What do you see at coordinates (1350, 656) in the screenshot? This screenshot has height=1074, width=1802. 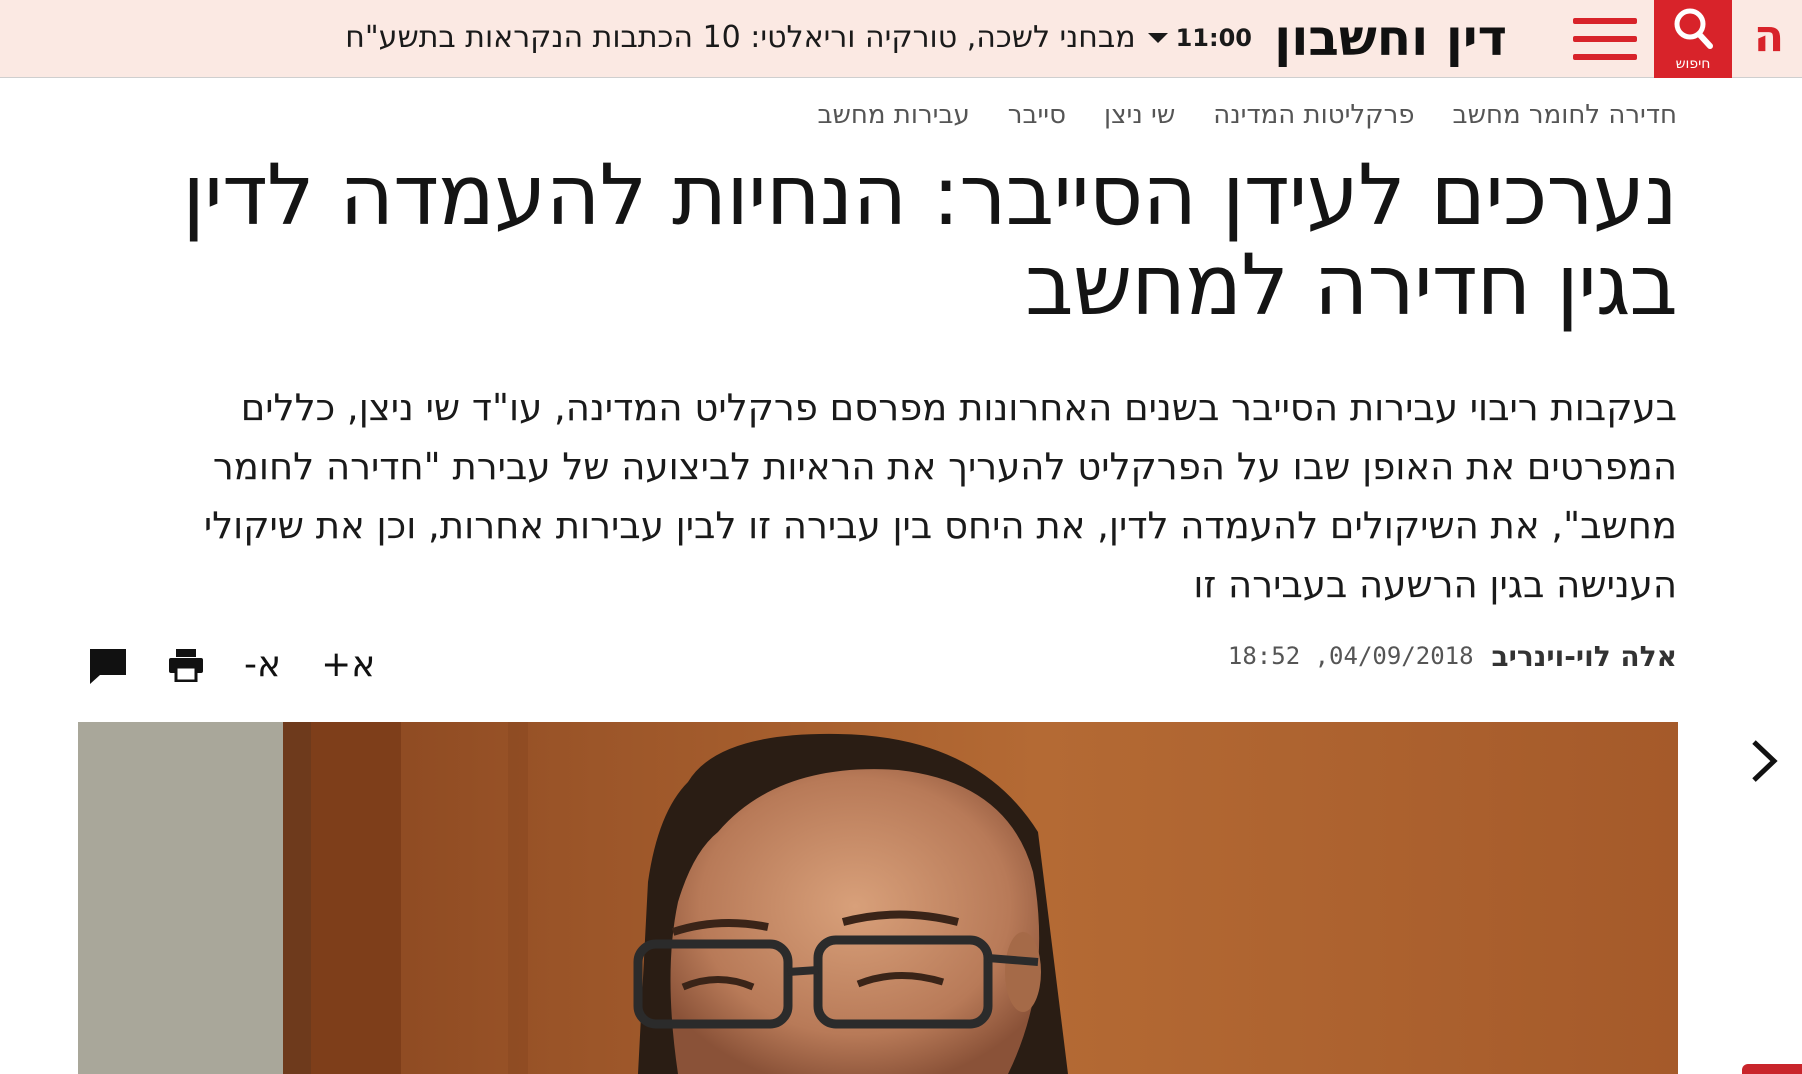 I see `publish-date: 18:52 ,04/09/2018` at bounding box center [1350, 656].